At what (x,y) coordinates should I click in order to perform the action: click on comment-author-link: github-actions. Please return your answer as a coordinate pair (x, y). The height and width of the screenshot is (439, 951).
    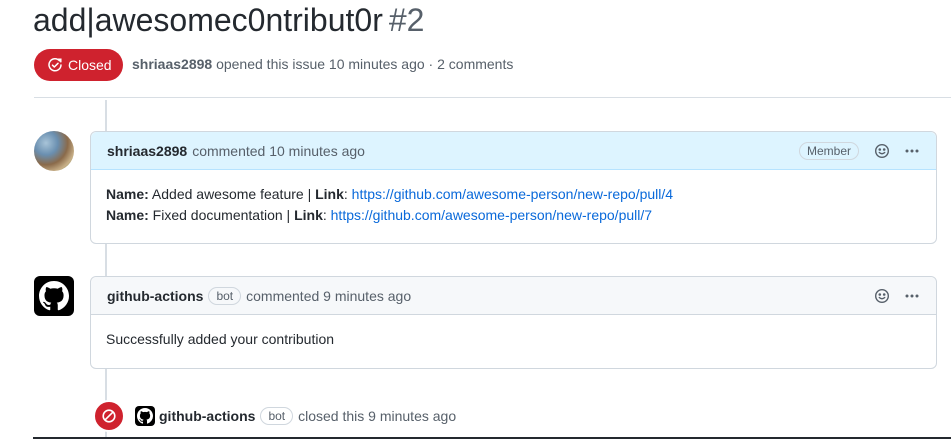
    Looking at the image, I should click on (155, 296).